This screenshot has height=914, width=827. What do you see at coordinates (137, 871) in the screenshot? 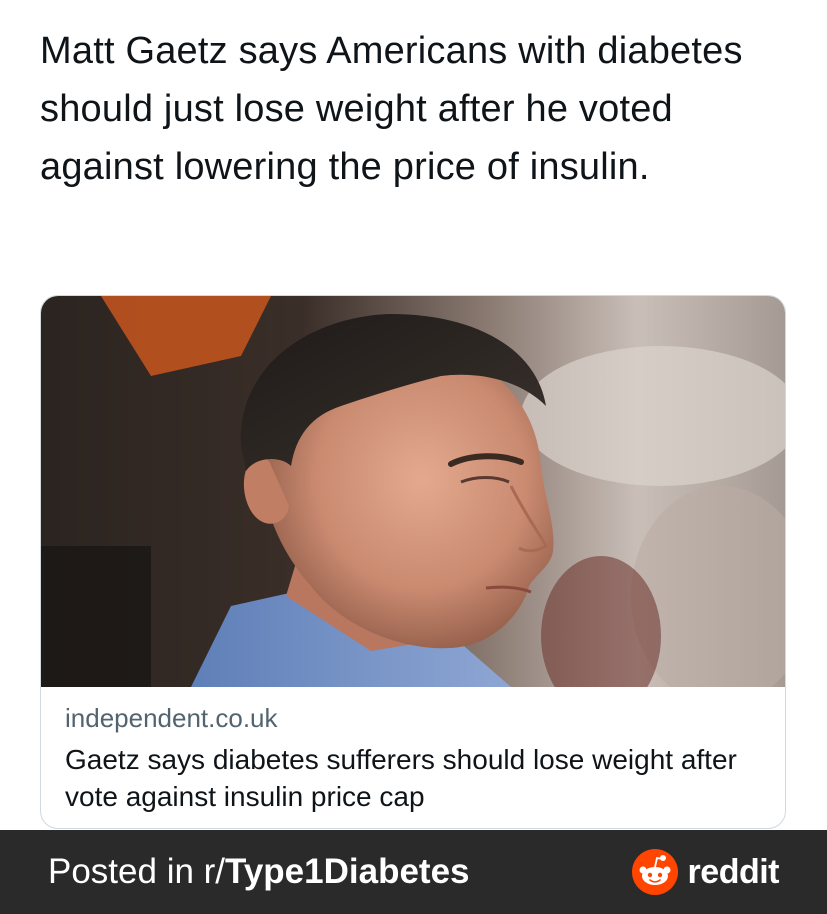
I see `posted-in-prefix: Posted in r/` at bounding box center [137, 871].